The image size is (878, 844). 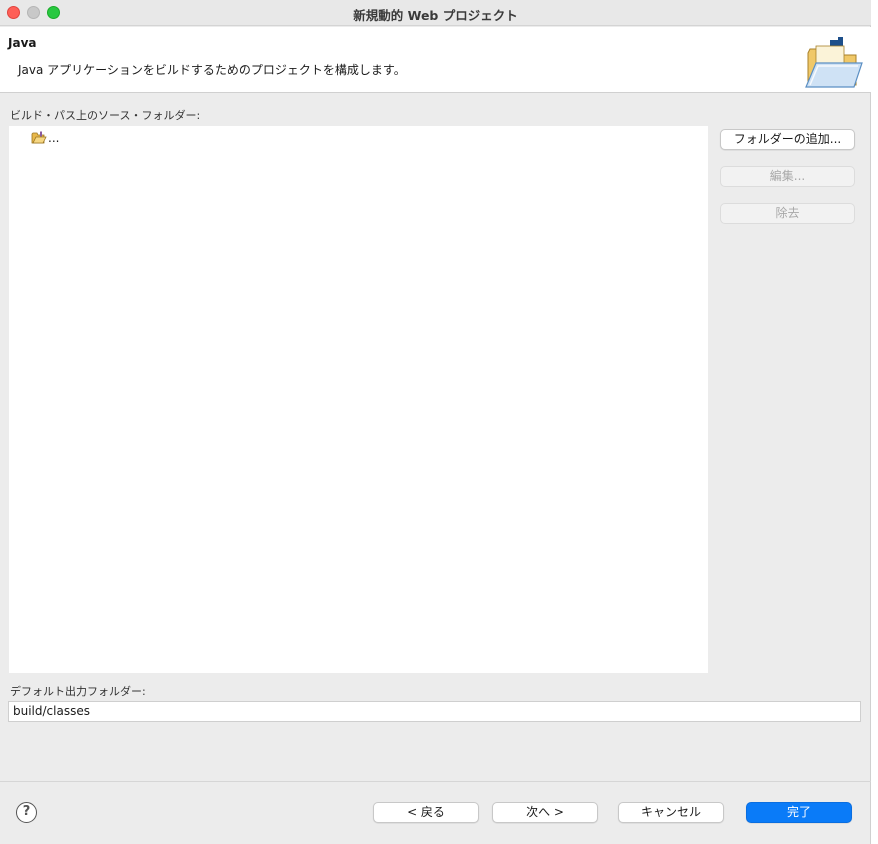 What do you see at coordinates (435, 781) in the screenshot?
I see `footer-separator` at bounding box center [435, 781].